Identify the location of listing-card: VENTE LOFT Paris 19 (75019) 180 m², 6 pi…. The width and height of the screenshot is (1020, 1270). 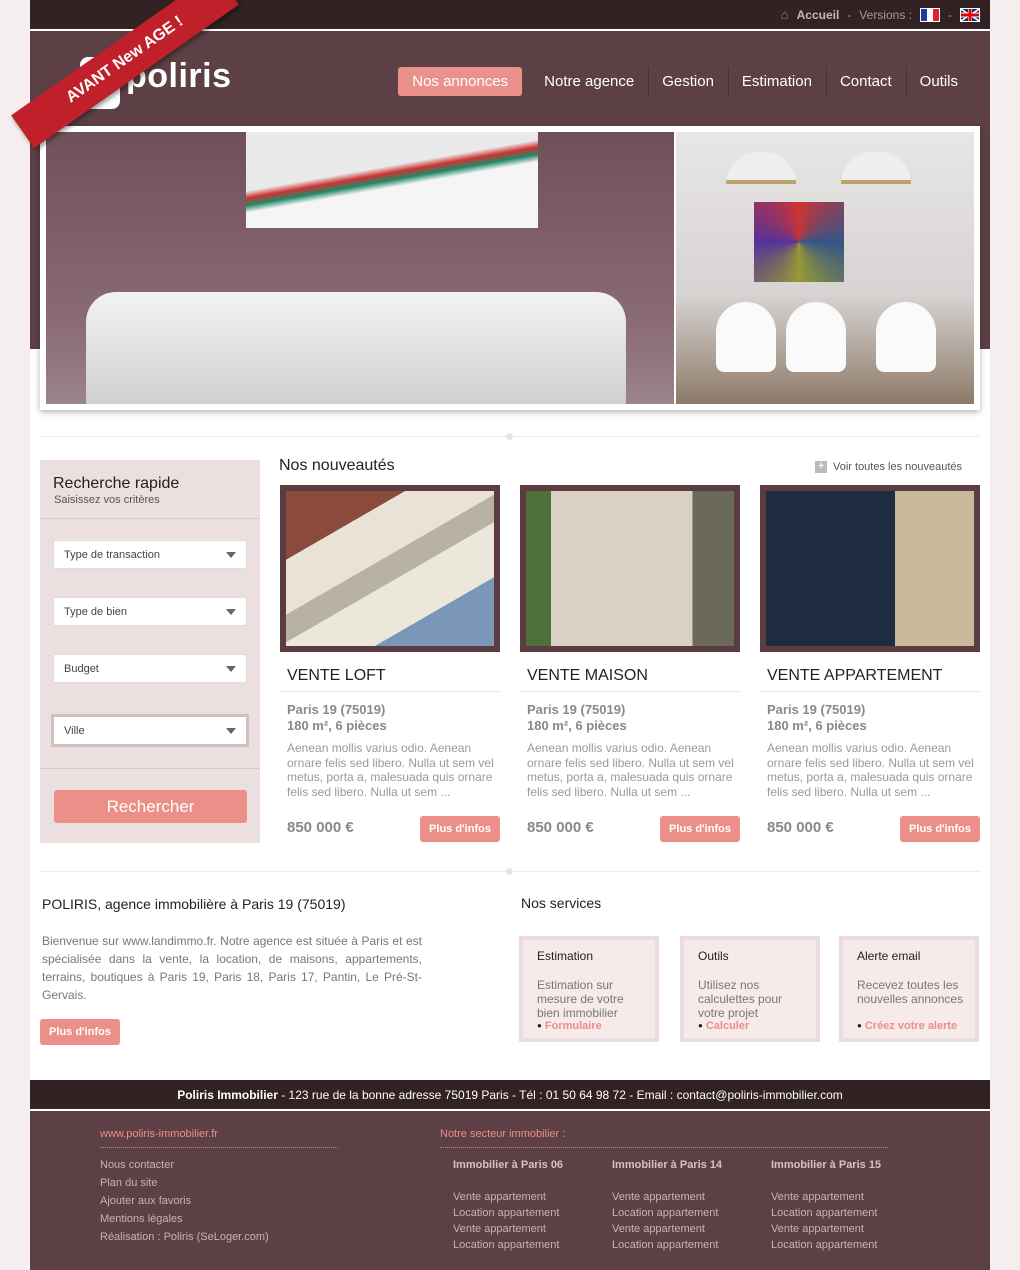
(390, 665).